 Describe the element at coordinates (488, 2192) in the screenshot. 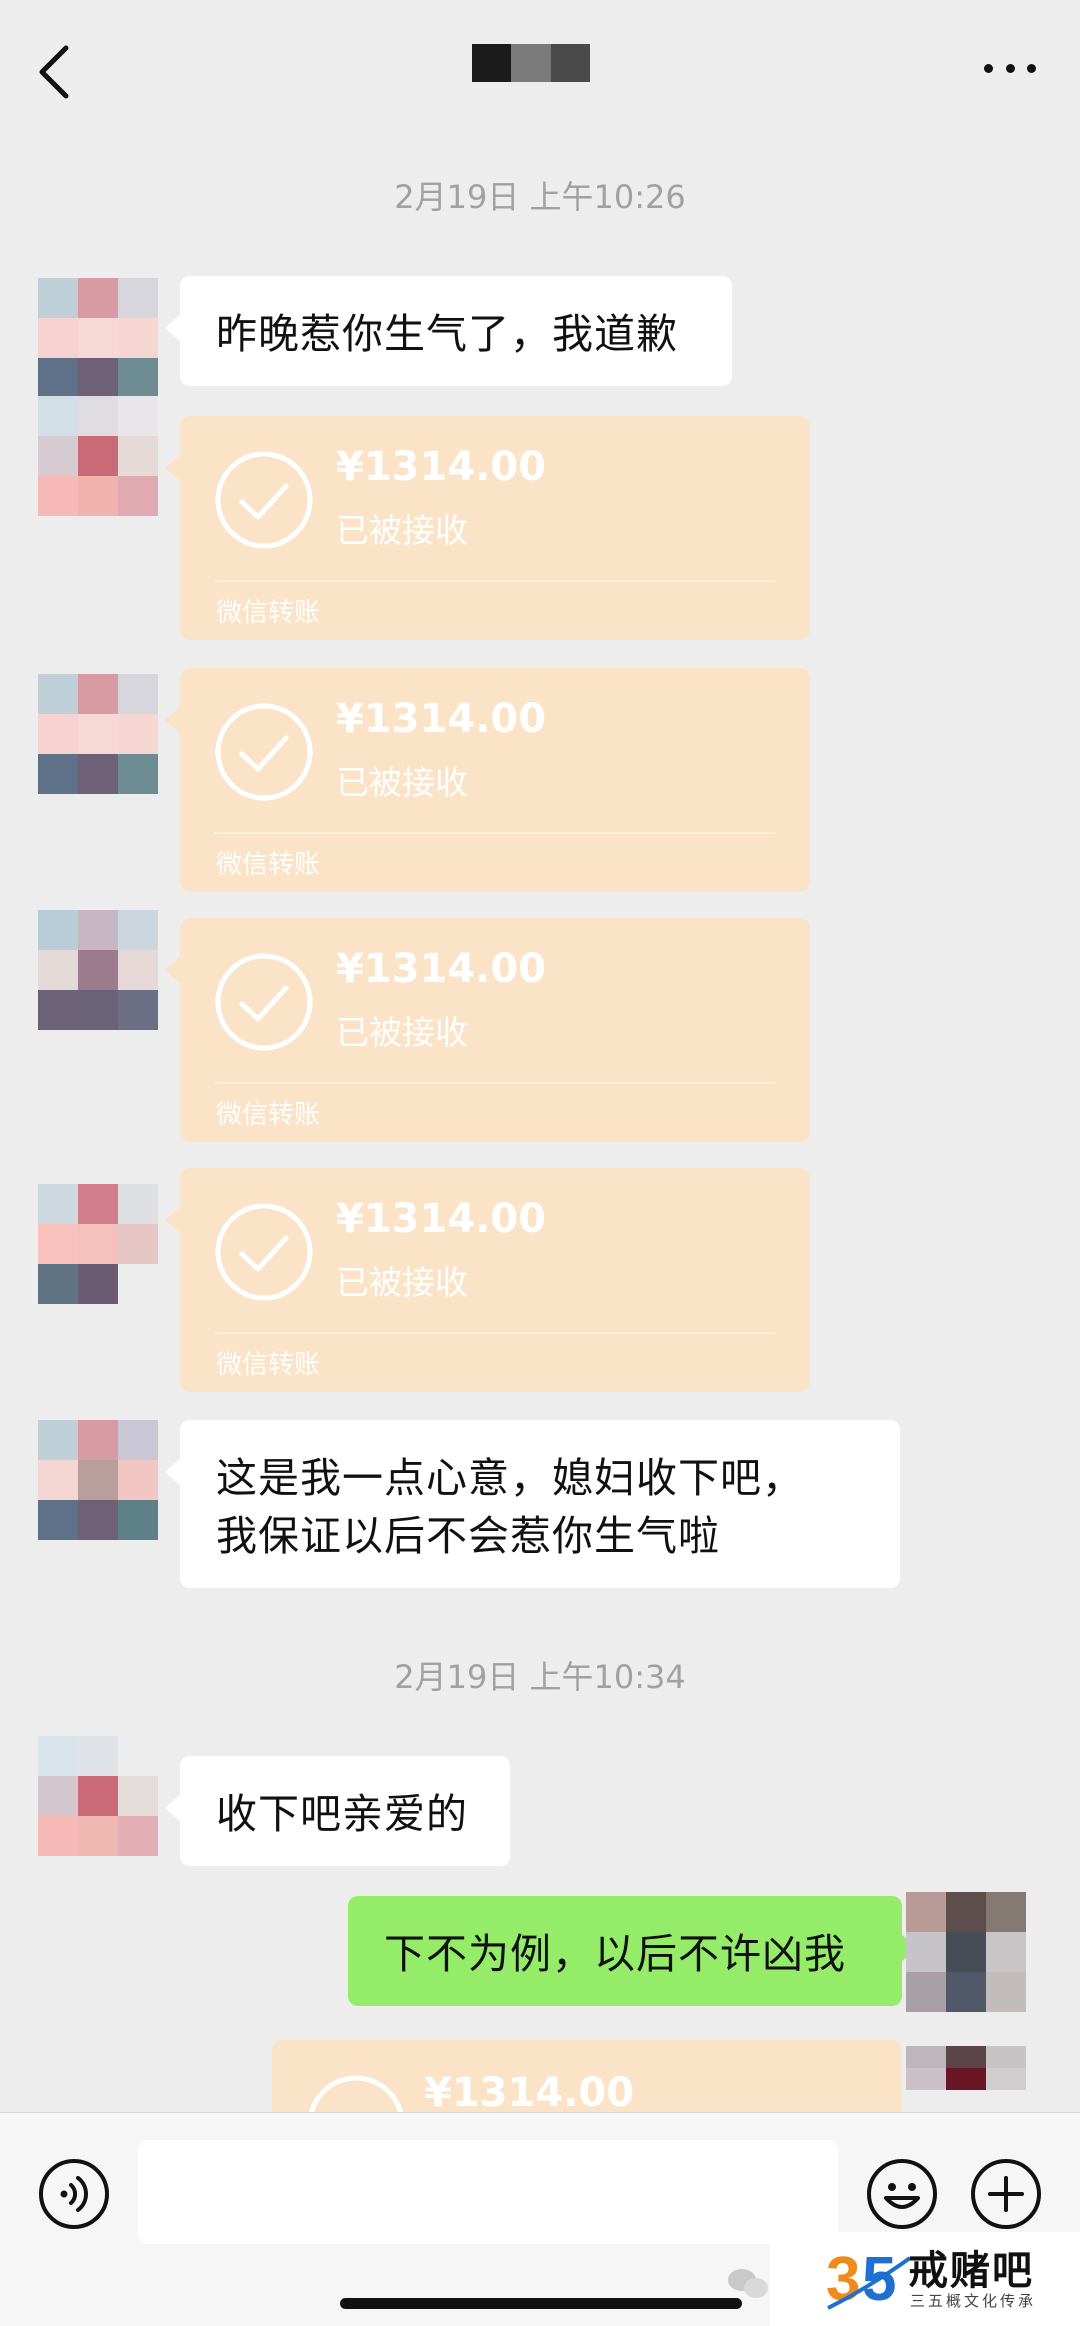

I see `message-input` at that location.